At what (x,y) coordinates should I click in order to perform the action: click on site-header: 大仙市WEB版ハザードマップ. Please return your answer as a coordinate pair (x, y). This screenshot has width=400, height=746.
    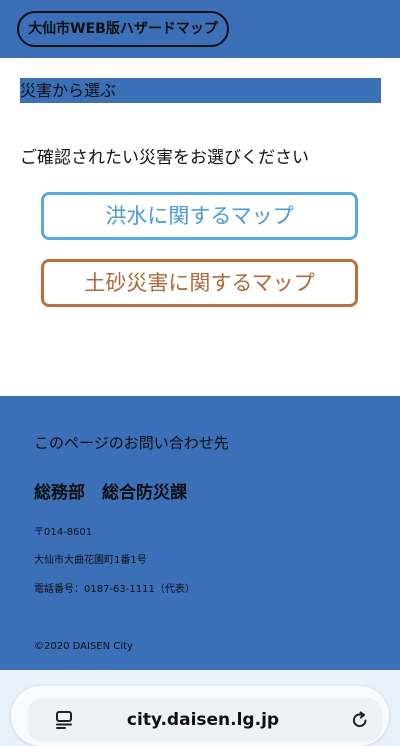
    Looking at the image, I should click on (200, 29).